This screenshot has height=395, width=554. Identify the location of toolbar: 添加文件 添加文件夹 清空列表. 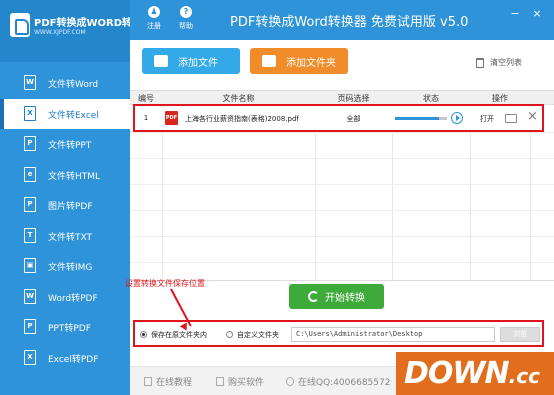
(342, 64).